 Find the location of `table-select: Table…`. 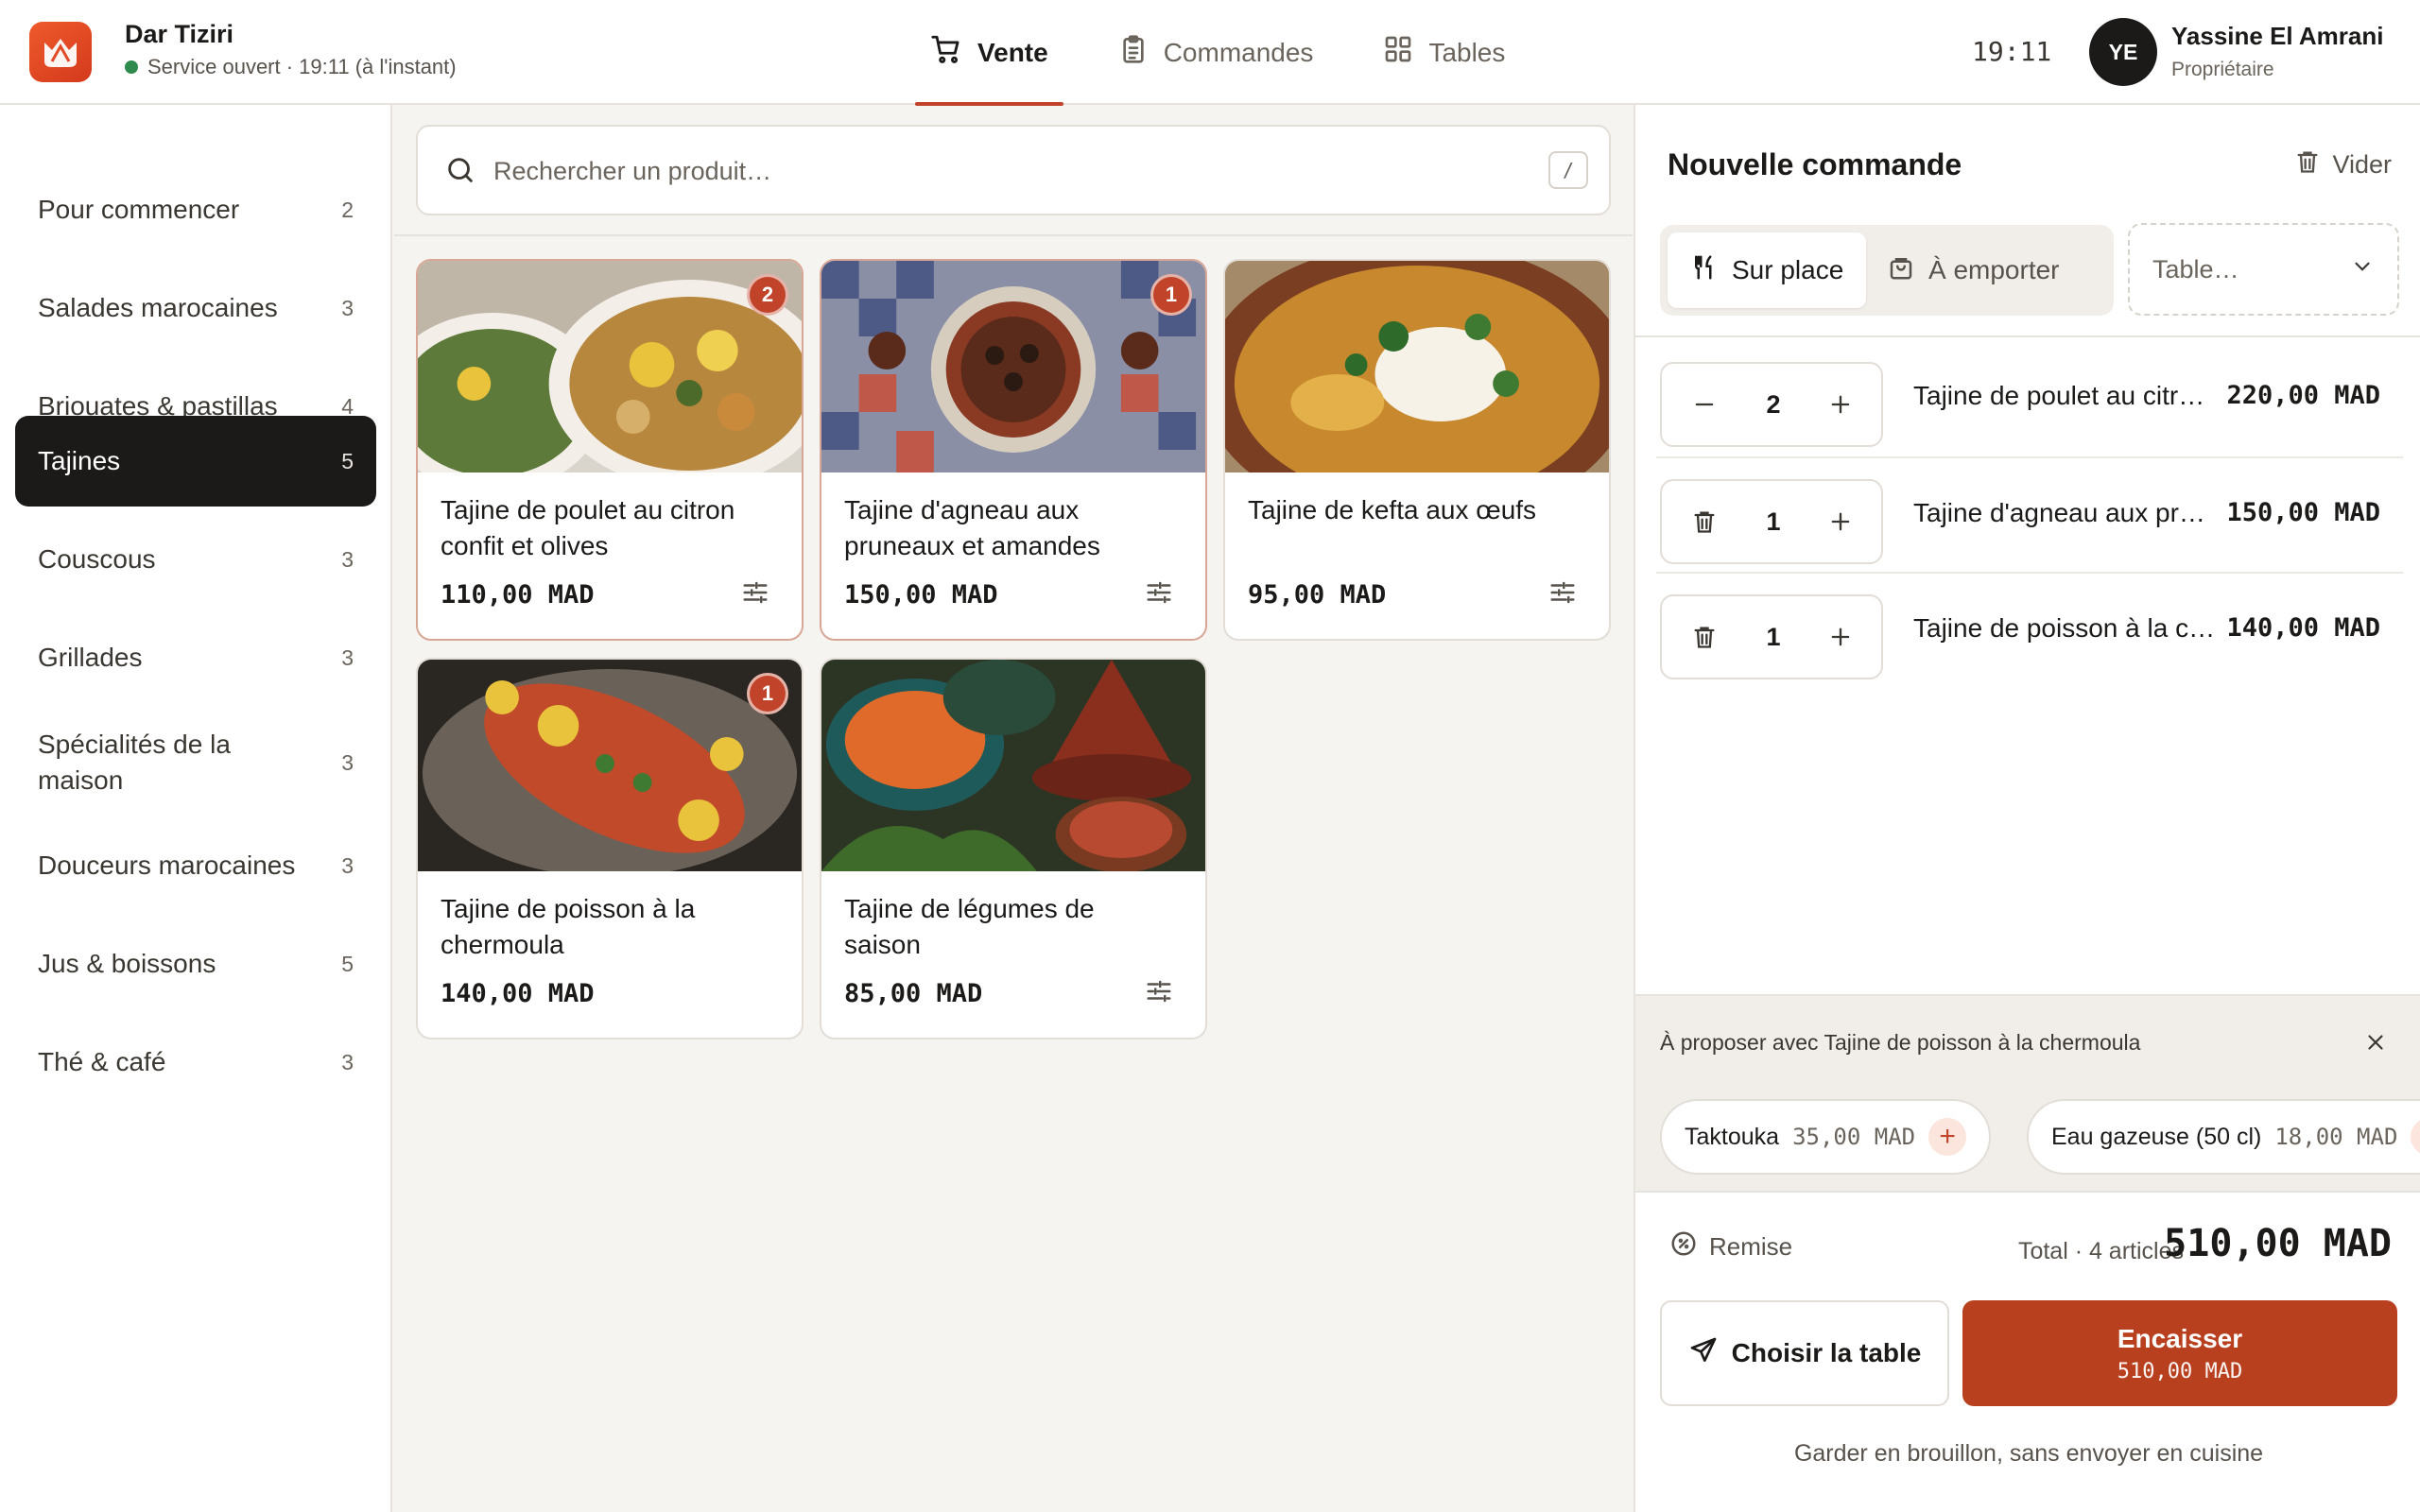

table-select: Table… is located at coordinates (2263, 269).